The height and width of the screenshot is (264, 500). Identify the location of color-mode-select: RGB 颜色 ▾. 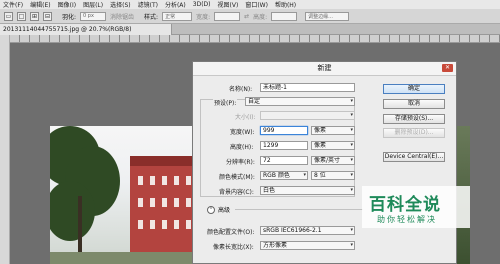
(284, 175).